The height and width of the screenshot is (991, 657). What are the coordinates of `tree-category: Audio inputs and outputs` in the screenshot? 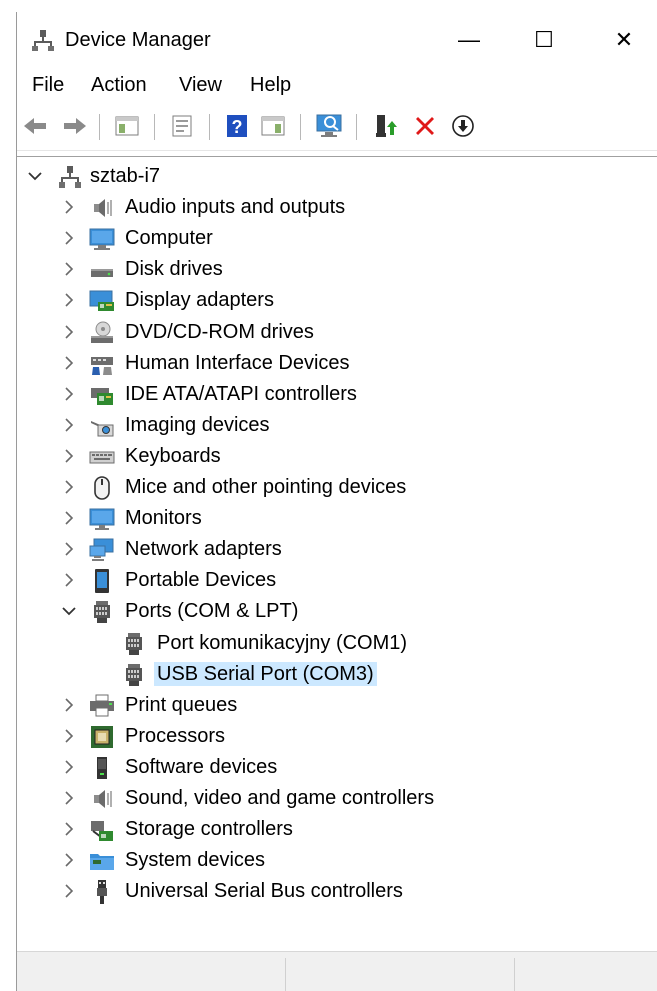 It's located at (337, 207).